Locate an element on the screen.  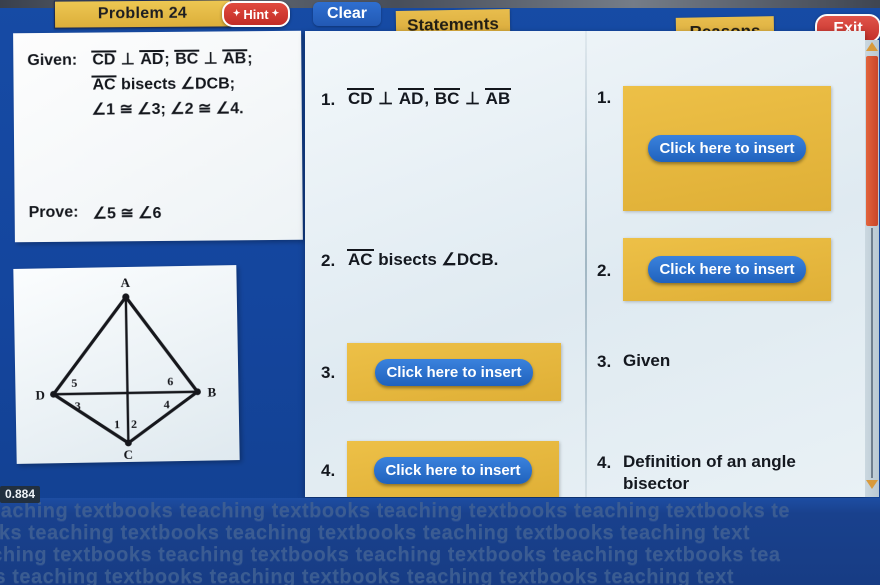
reason-1-number: 1. is located at coordinates (604, 97).